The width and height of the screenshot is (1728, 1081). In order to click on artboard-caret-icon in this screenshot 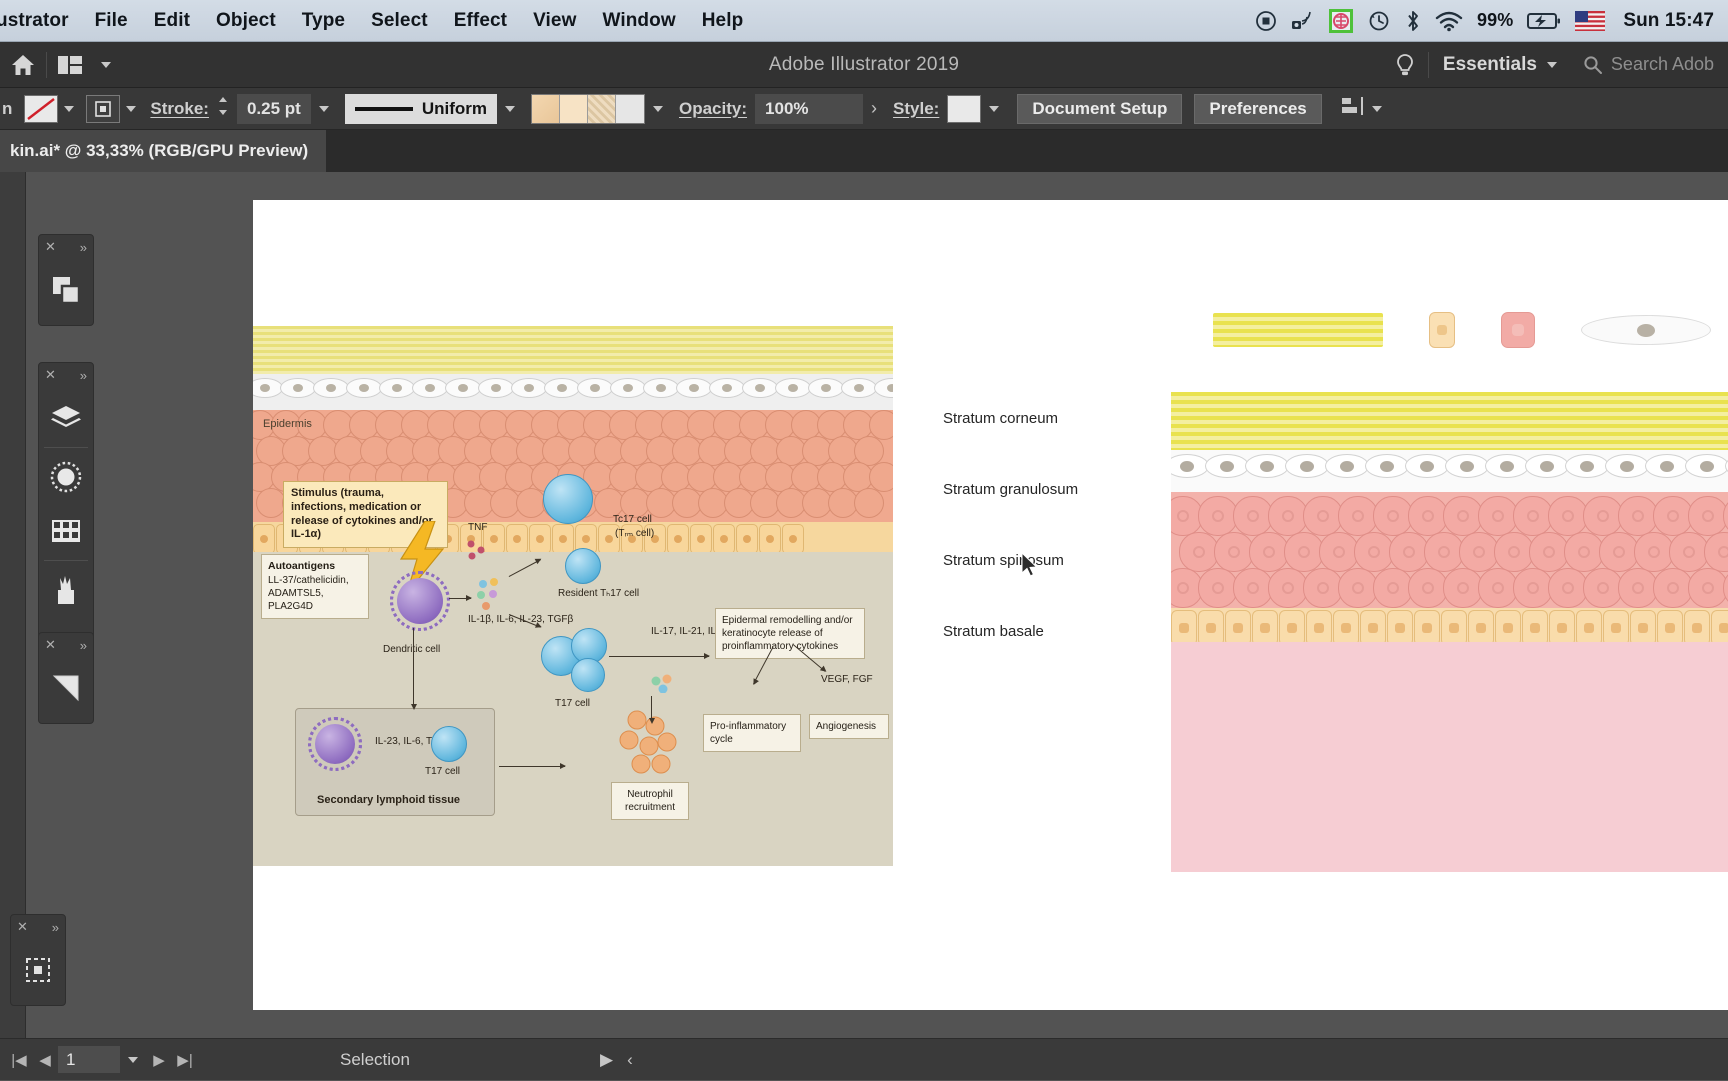, I will do `click(133, 1060)`.